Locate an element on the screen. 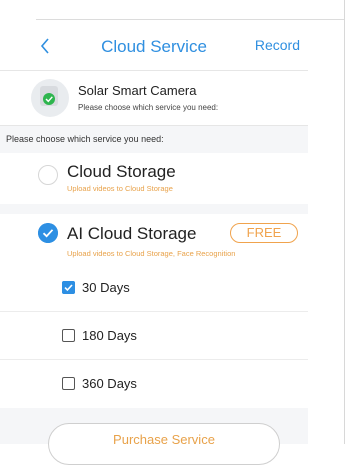 This screenshot has width=350, height=465. radio-checked-icon is located at coordinates (48, 233).